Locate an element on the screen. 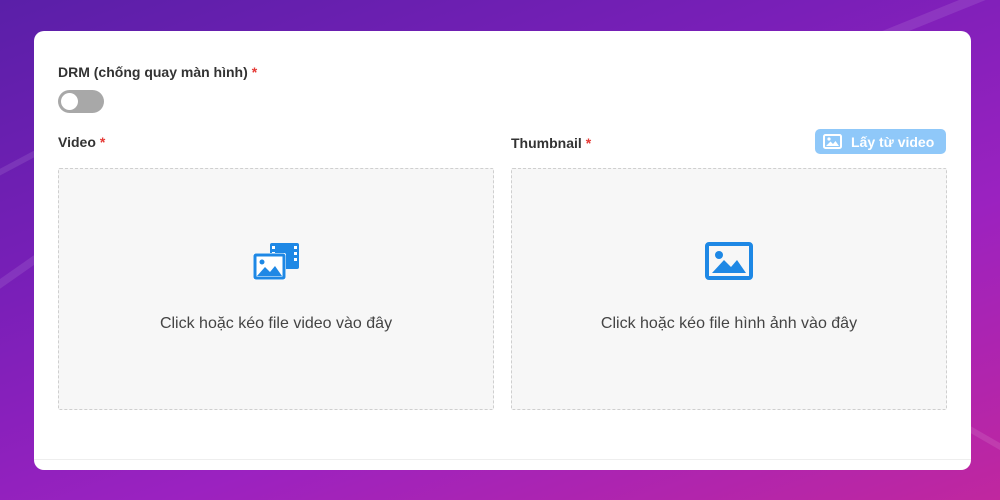 This screenshot has width=1000, height=500. drm-label: DRM (chống quay màn hình) * is located at coordinates (157, 72).